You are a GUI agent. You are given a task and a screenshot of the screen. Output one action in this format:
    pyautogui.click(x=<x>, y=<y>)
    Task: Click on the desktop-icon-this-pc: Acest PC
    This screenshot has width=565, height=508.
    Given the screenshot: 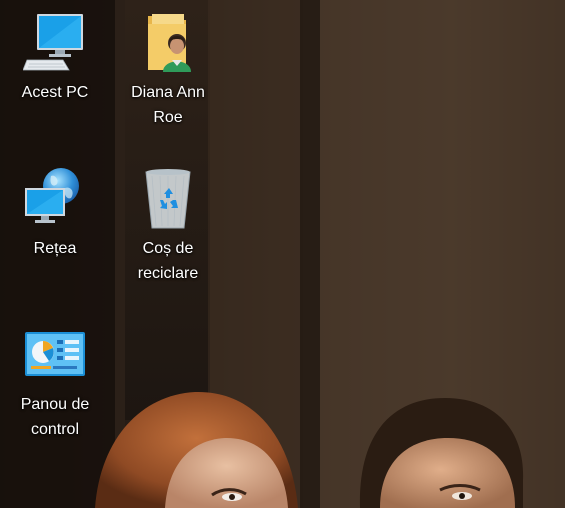 What is the action you would take?
    pyautogui.click(x=55, y=57)
    